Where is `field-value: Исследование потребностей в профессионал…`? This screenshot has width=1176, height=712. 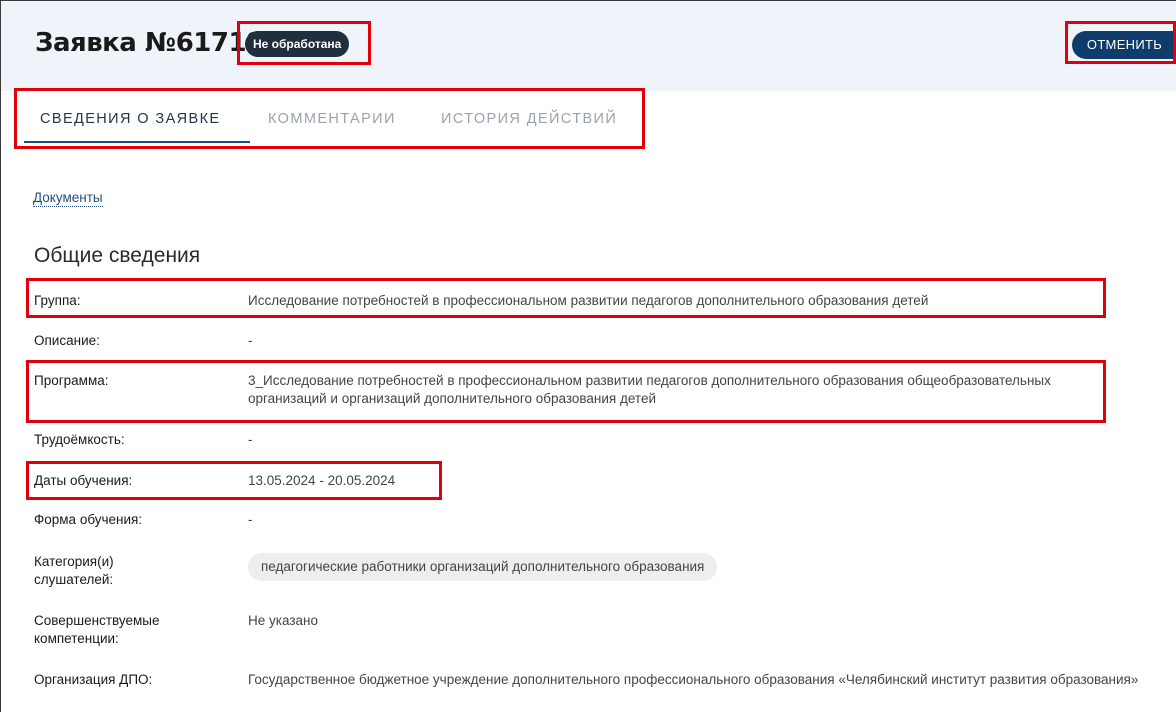 field-value: Исследование потребностей в профессионал… is located at coordinates (588, 300).